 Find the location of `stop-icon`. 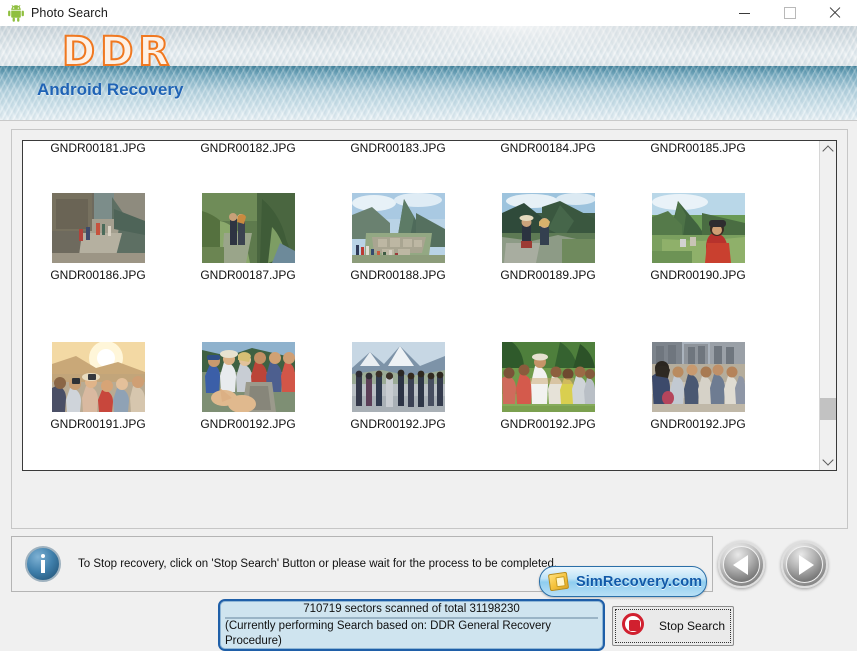

stop-icon is located at coordinates (635, 626).